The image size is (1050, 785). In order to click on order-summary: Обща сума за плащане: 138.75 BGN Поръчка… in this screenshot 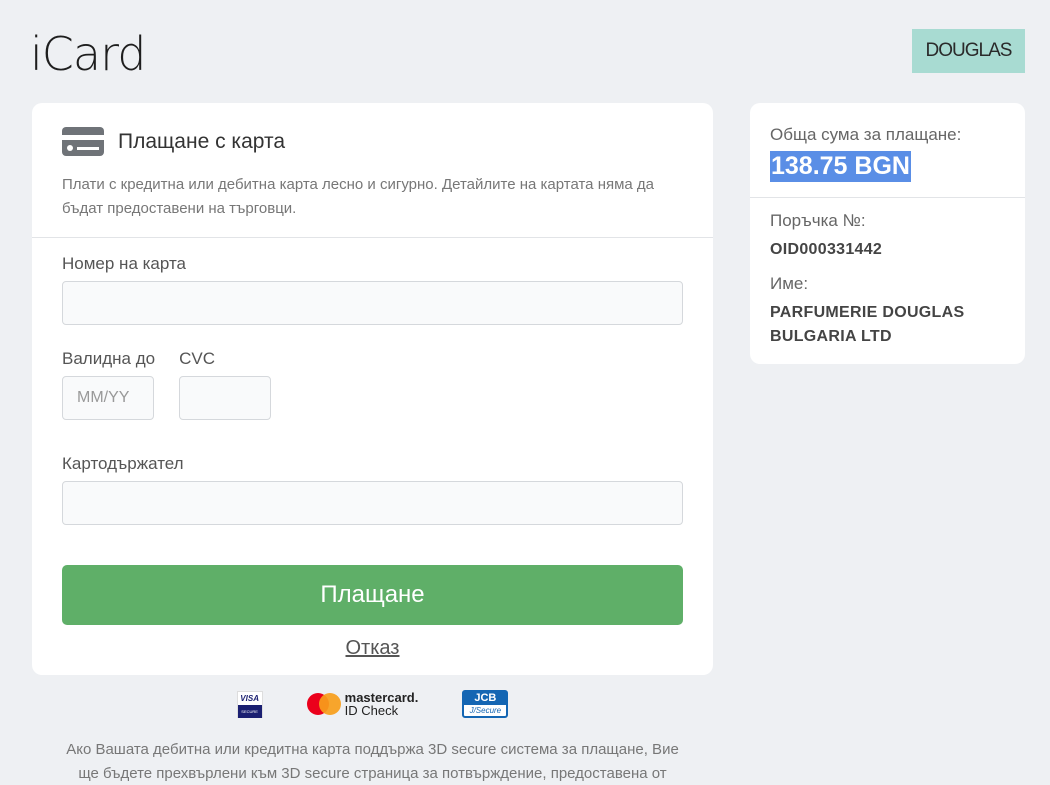, I will do `click(887, 233)`.